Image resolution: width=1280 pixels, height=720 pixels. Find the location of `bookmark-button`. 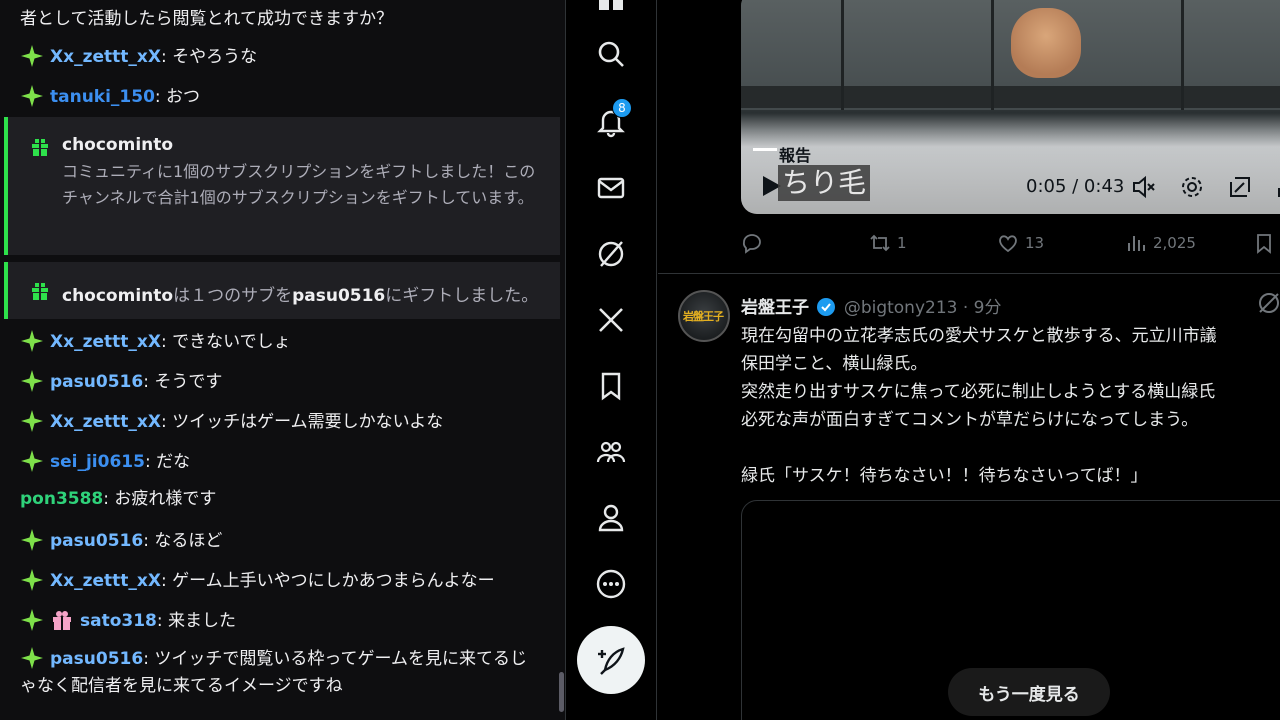

bookmark-button is located at coordinates (1264, 243).